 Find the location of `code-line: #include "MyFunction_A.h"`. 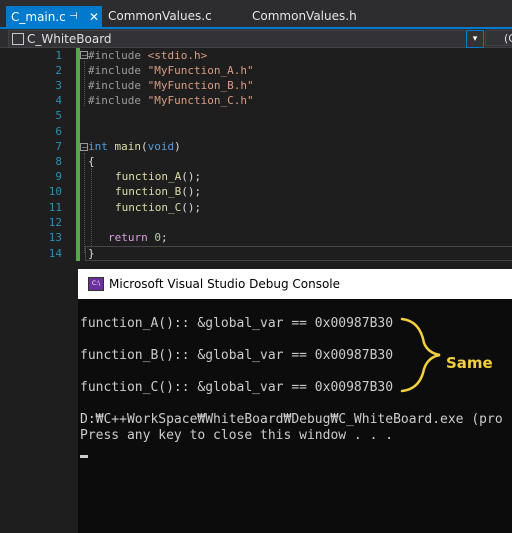

code-line: #include "MyFunction_A.h" is located at coordinates (171, 70).